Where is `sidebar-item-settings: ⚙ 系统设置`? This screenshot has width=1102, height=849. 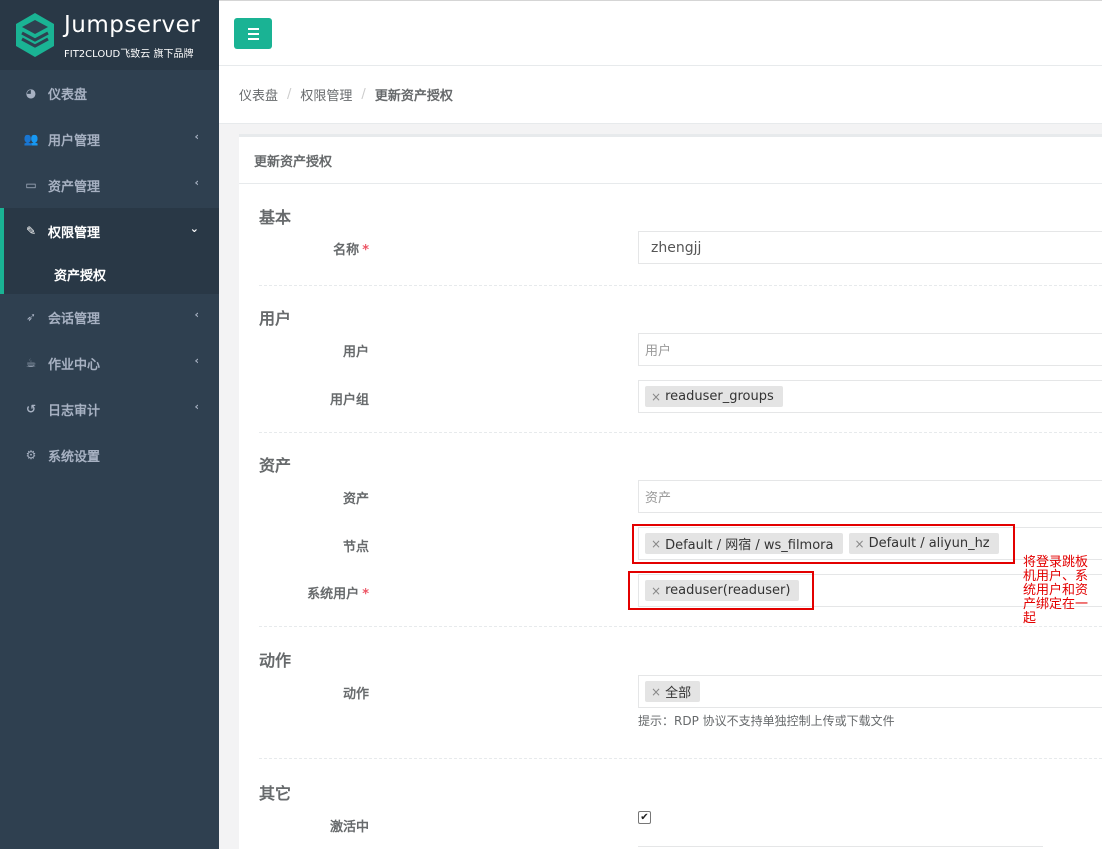
sidebar-item-settings: ⚙ 系统设置 is located at coordinates (109, 455).